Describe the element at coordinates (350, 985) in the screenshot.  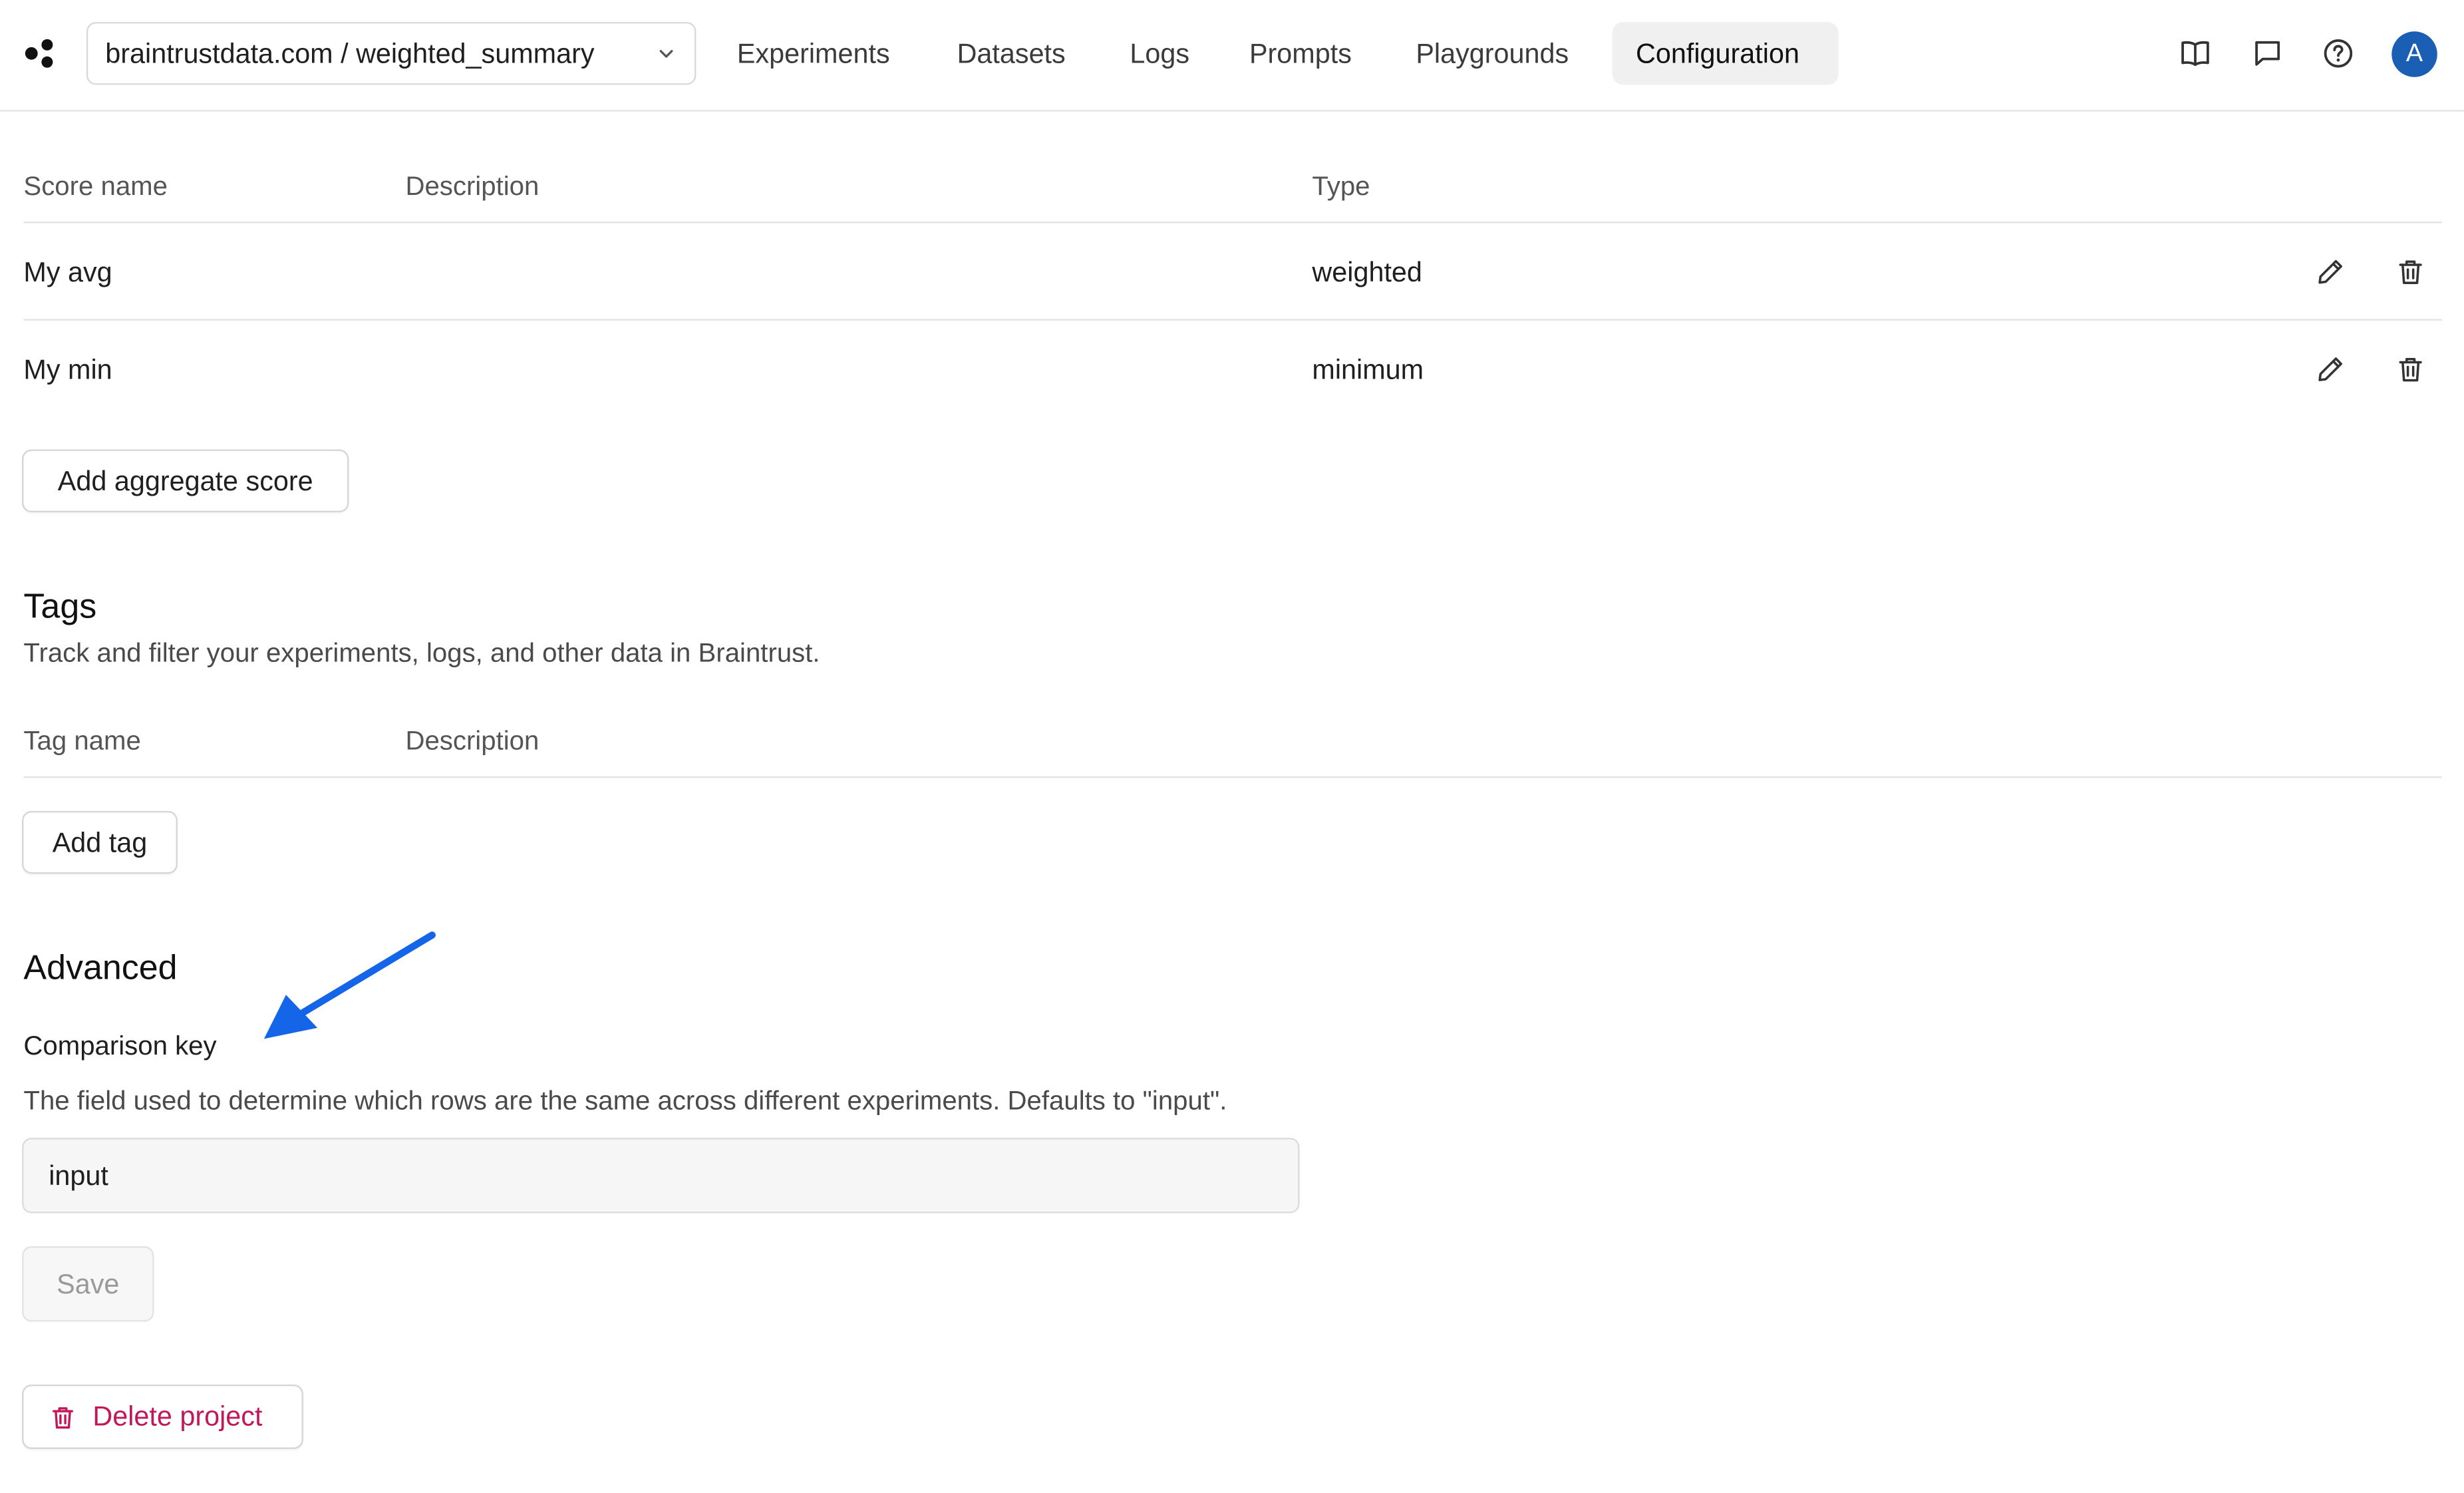
I see `annotation-arrow-icon` at that location.